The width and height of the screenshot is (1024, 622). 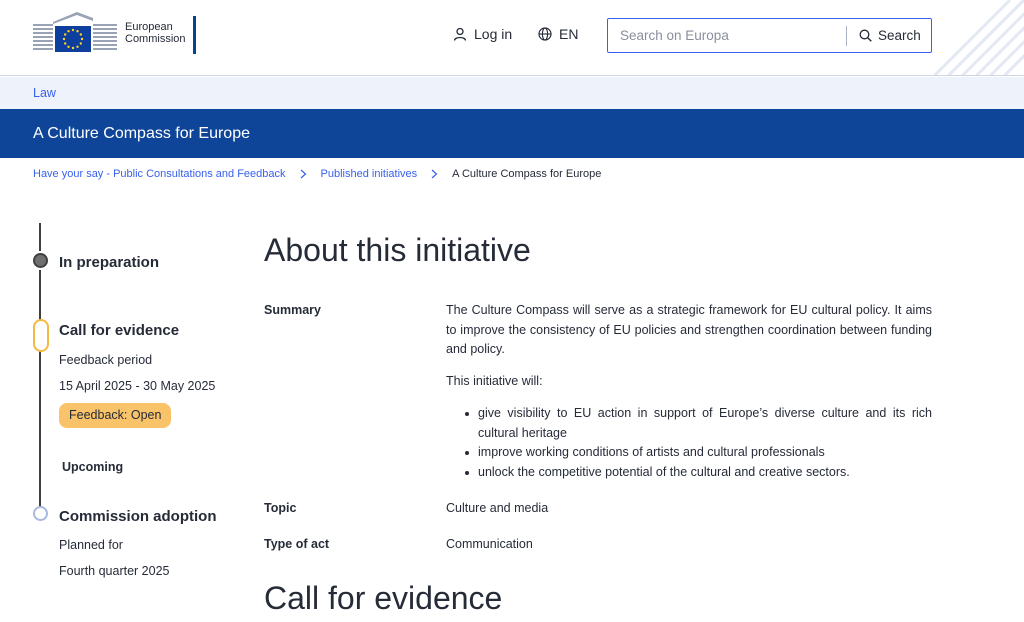 What do you see at coordinates (119, 330) in the screenshot?
I see `stage-call-for-evidence: Call for evidence` at bounding box center [119, 330].